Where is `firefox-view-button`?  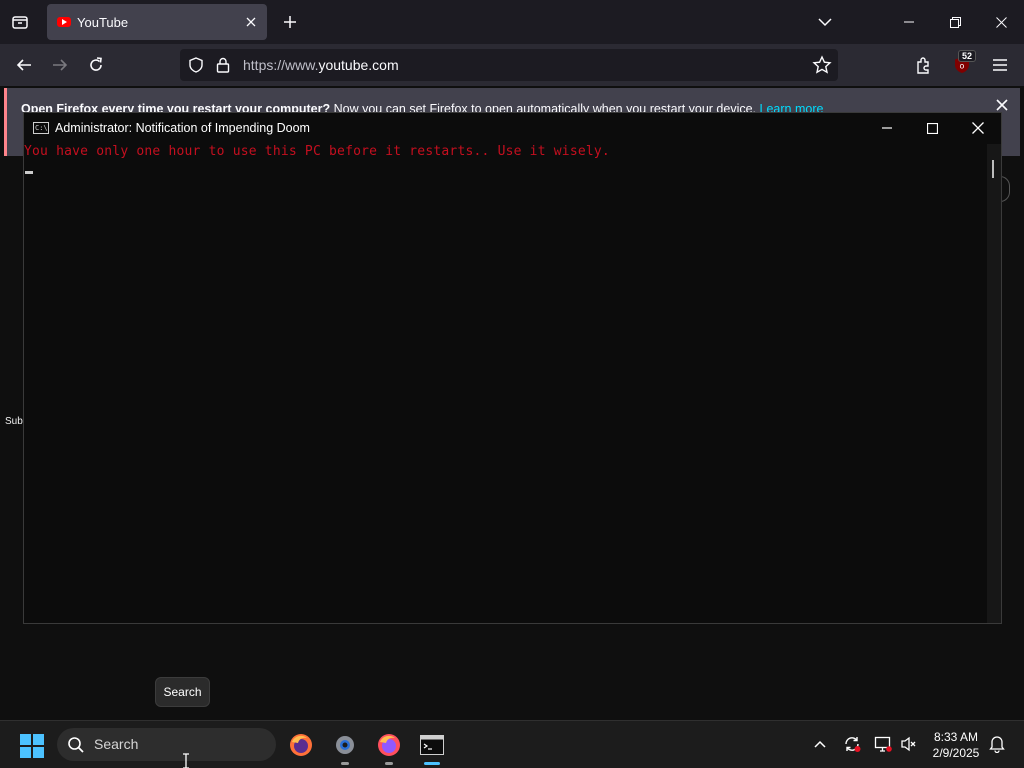 firefox-view-button is located at coordinates (20, 22).